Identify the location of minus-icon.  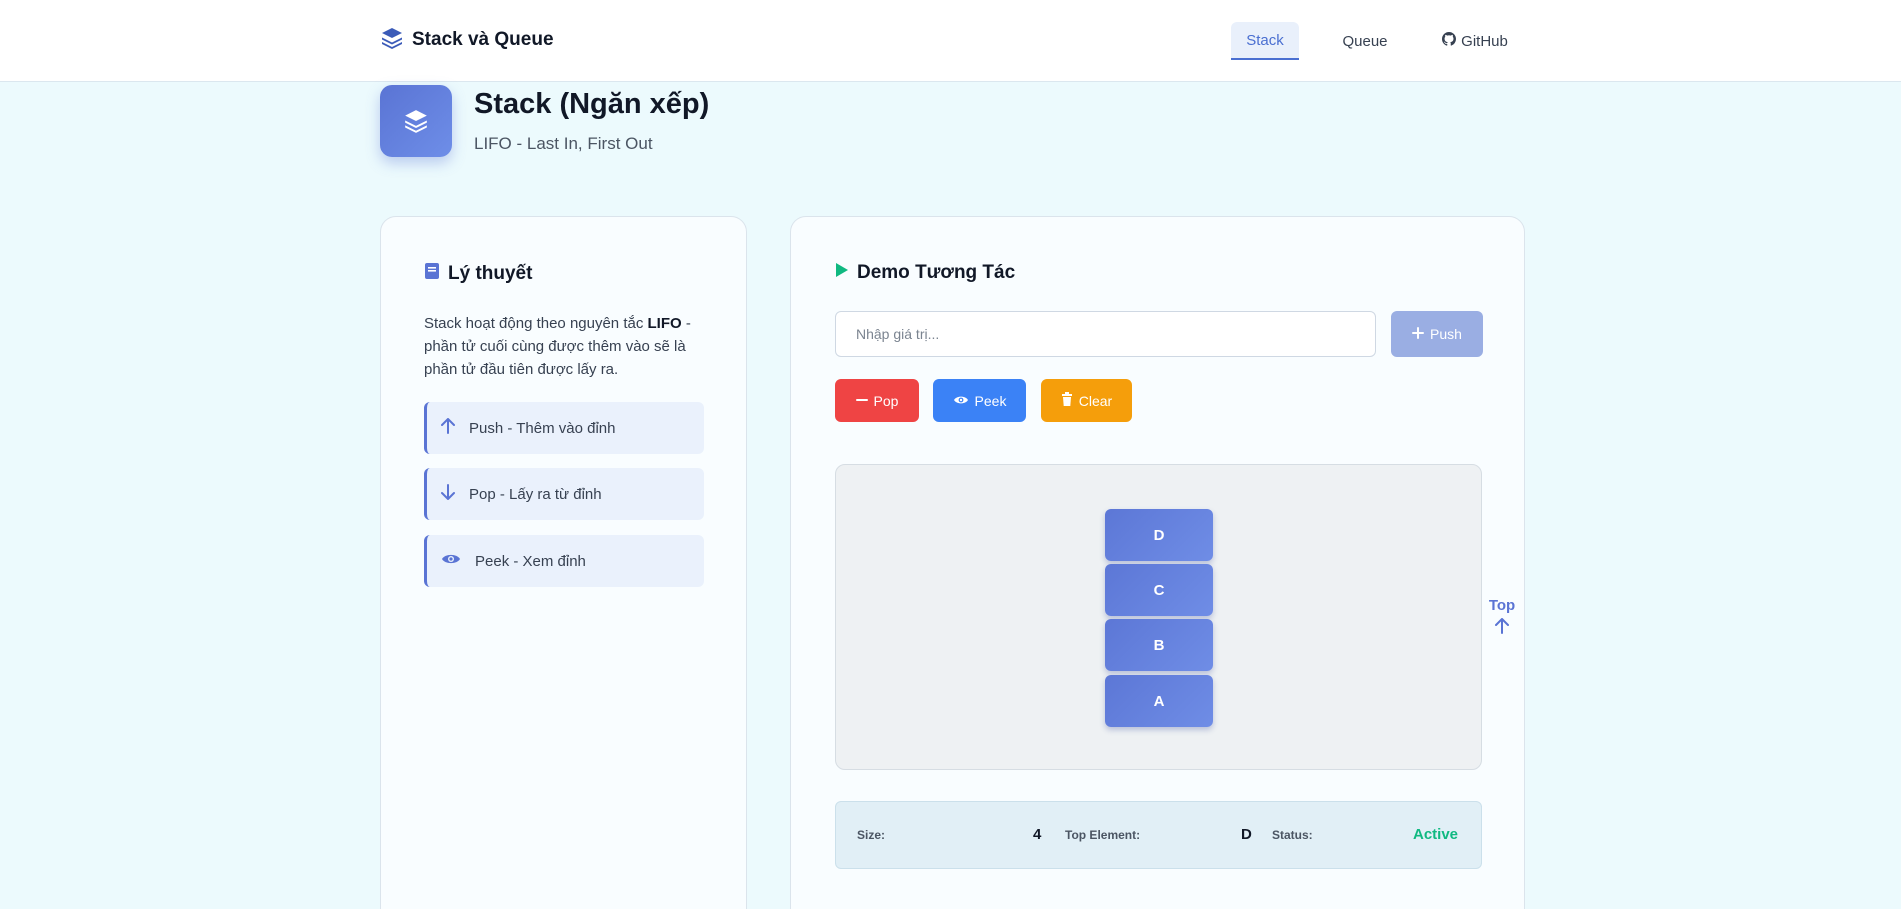
(861, 401).